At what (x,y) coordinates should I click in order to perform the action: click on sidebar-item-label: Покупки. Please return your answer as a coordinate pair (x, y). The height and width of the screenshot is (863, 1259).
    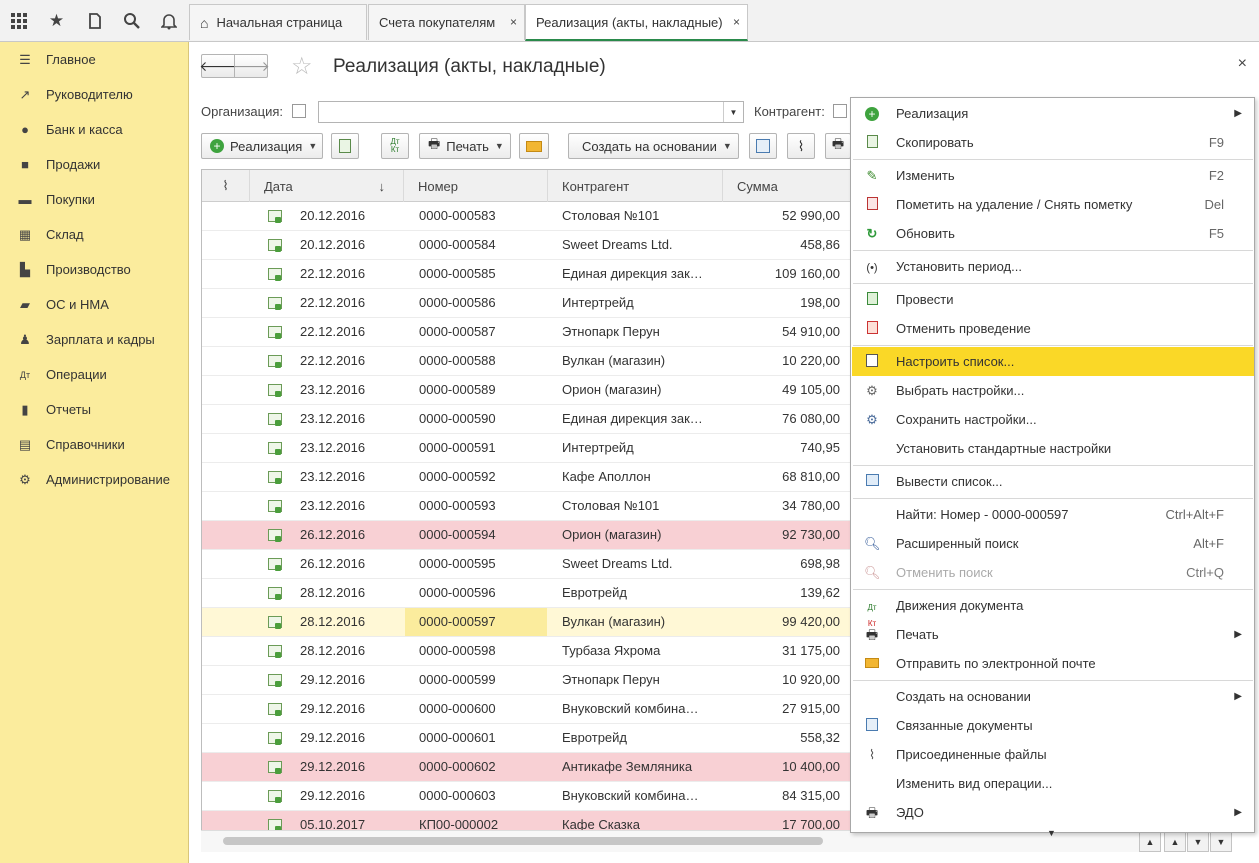
    Looking at the image, I should click on (70, 199).